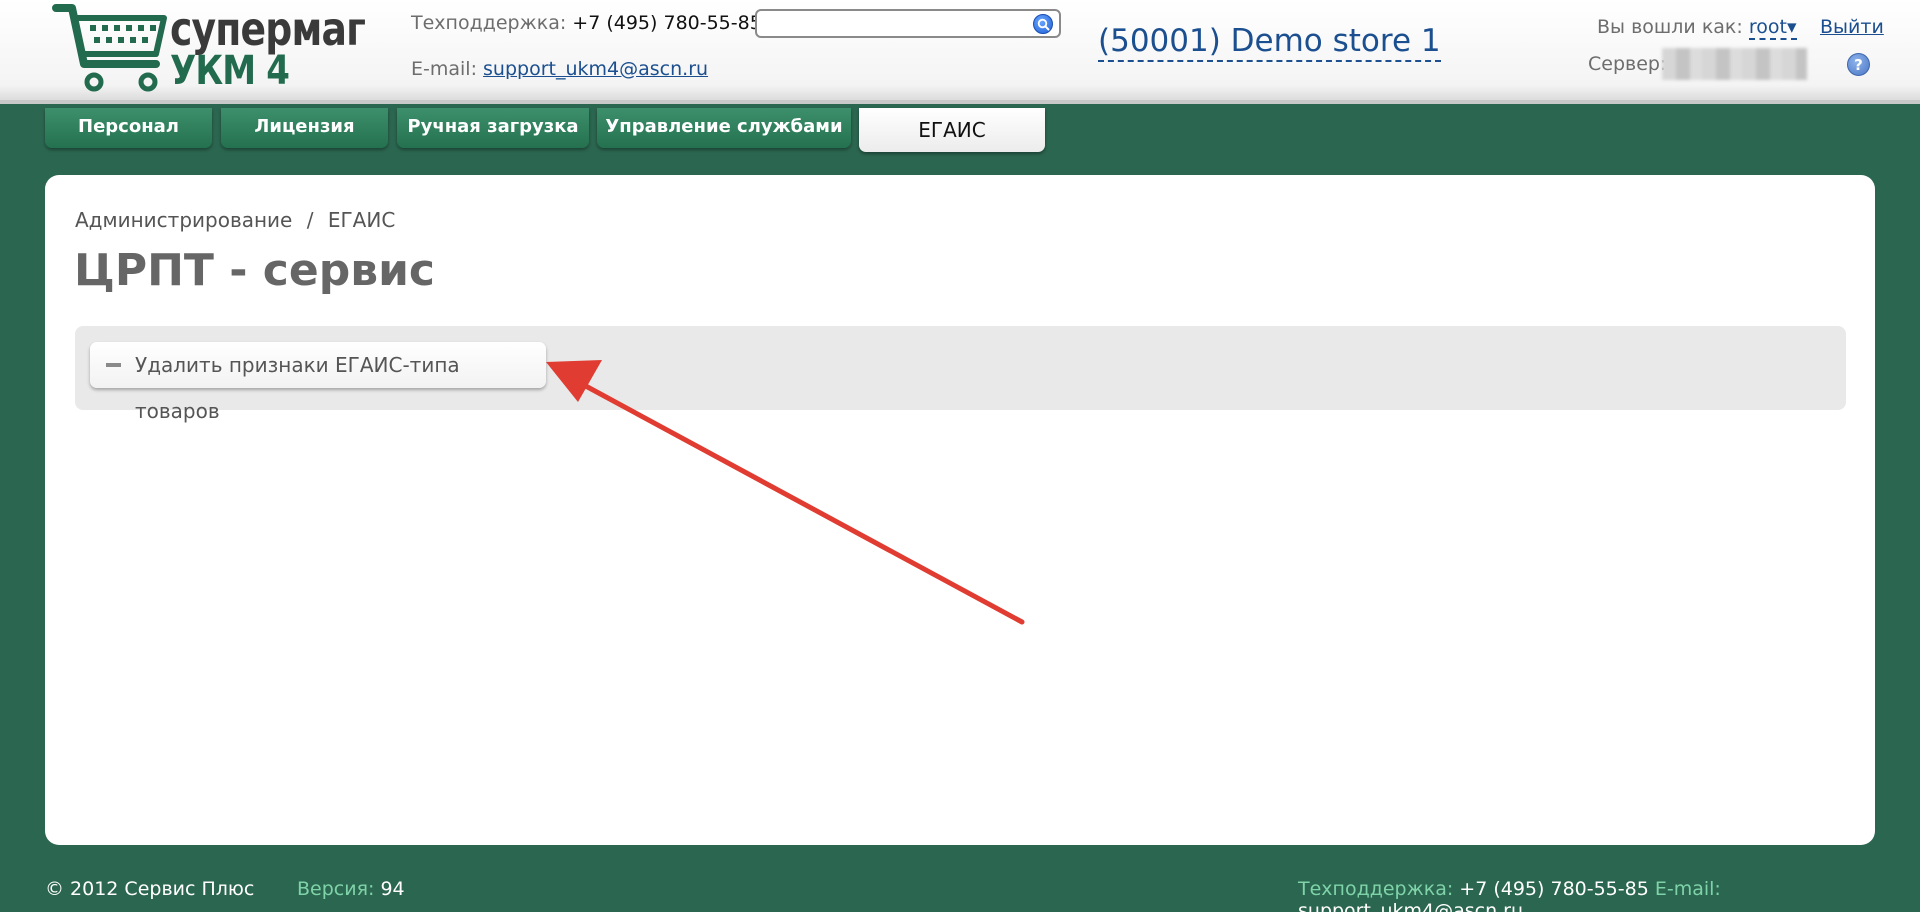  I want to click on store-selector: (50001) Demo store 1, so click(1269, 42).